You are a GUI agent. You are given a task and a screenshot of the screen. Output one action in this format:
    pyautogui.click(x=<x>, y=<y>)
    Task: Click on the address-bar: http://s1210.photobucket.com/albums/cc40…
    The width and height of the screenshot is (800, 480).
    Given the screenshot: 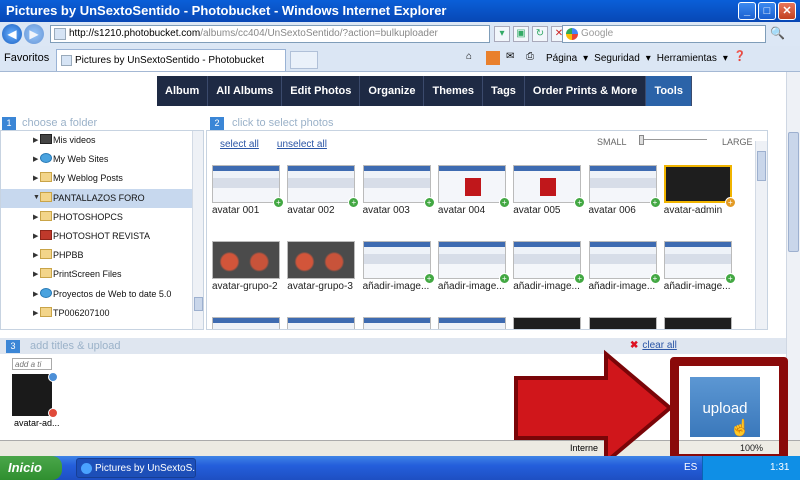 What is the action you would take?
    pyautogui.click(x=270, y=34)
    